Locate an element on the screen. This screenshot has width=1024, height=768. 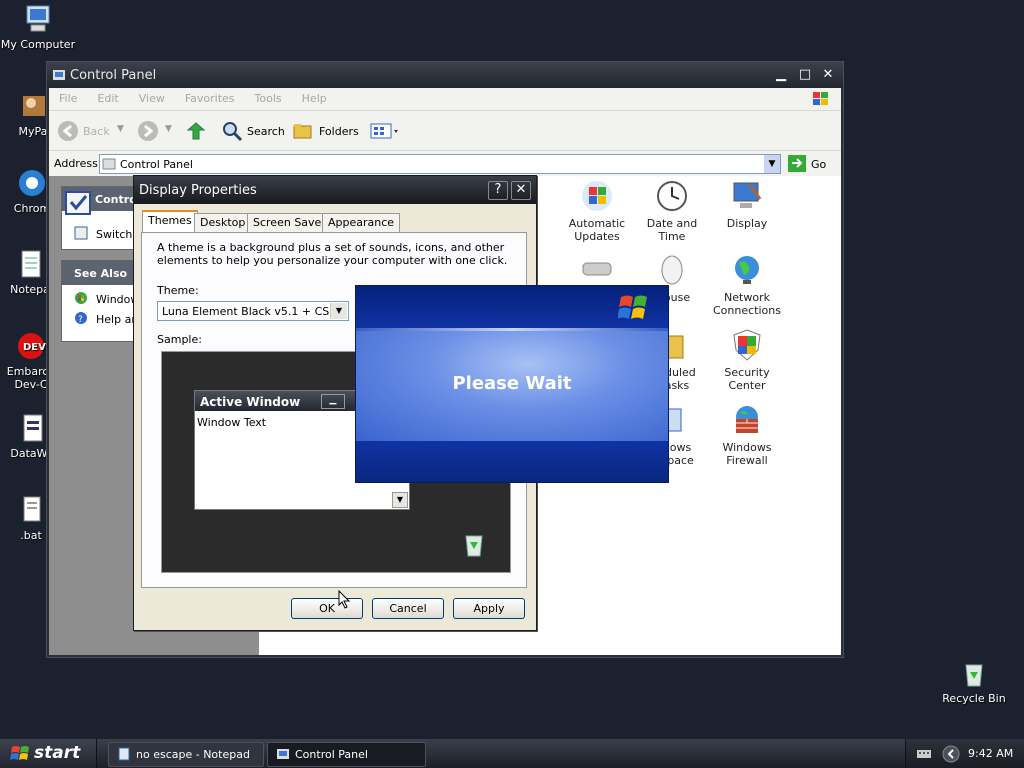
data-icon is located at coordinates (32, 428).